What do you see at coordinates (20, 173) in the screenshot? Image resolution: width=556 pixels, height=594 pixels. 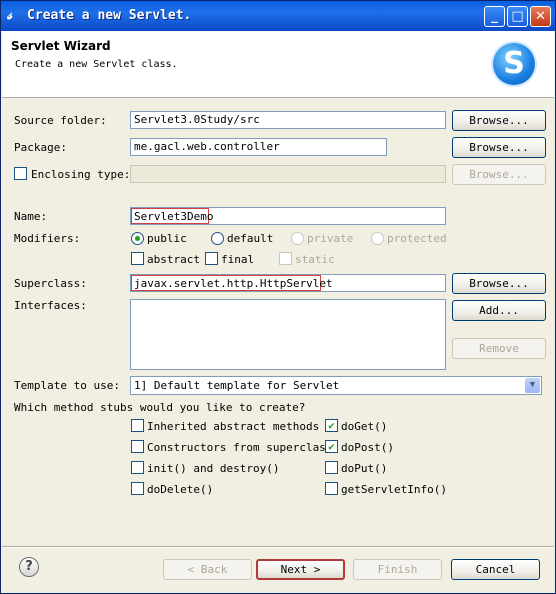 I see `enclosing-type-checkbox` at bounding box center [20, 173].